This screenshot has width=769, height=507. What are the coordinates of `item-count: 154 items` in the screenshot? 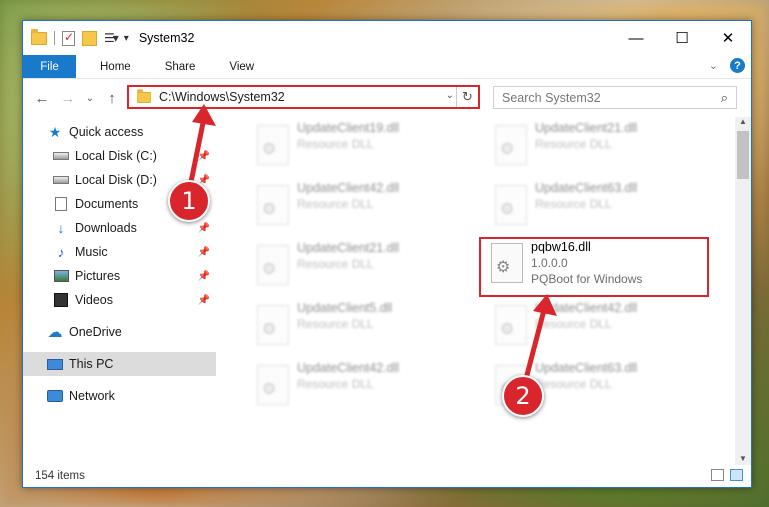 It's located at (60, 476).